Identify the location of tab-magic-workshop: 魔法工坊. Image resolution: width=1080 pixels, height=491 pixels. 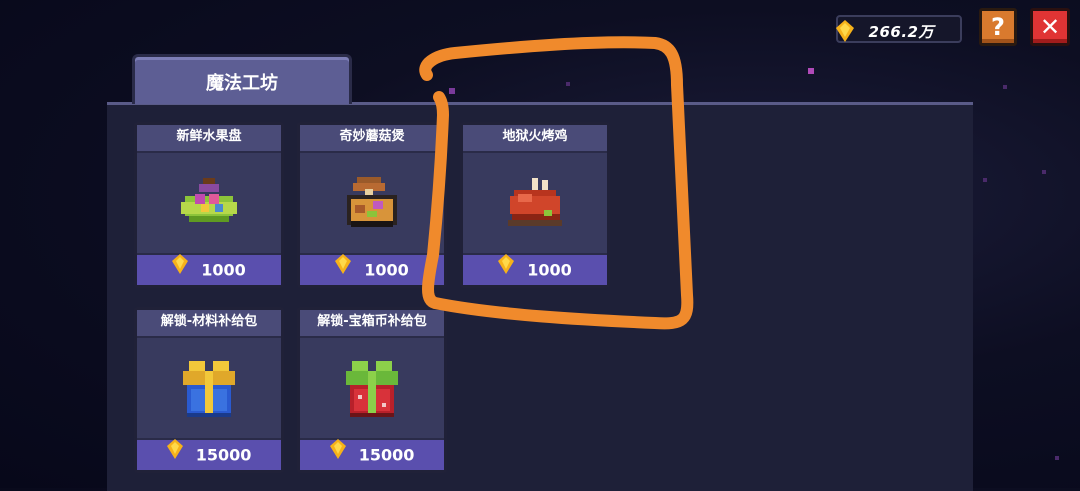
(242, 79).